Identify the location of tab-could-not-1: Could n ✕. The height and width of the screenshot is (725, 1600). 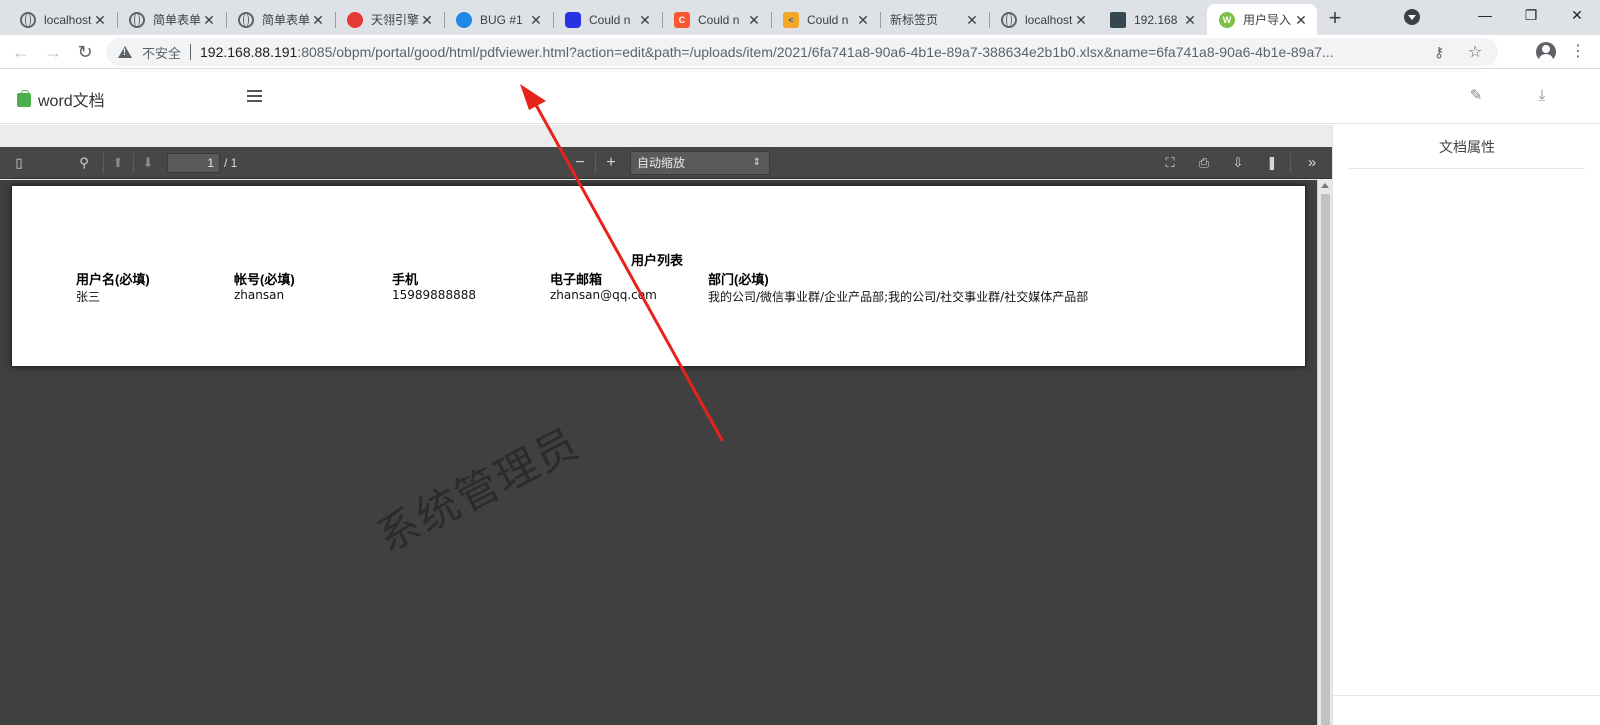
(607, 19).